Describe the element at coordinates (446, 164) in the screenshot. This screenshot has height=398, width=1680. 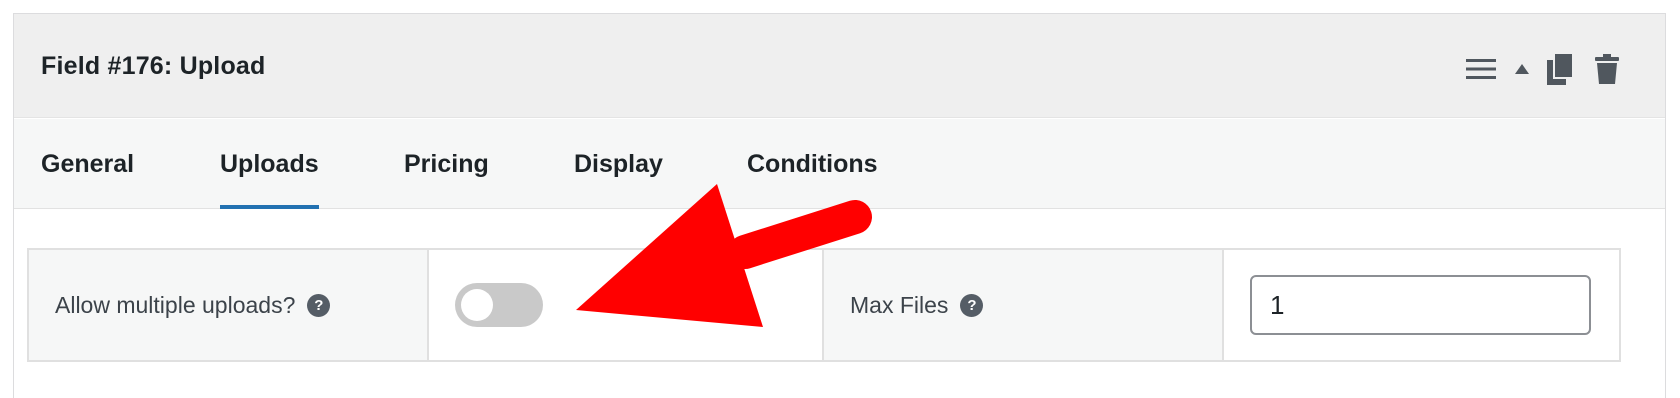
I see `tab-pricing: Pricing` at that location.